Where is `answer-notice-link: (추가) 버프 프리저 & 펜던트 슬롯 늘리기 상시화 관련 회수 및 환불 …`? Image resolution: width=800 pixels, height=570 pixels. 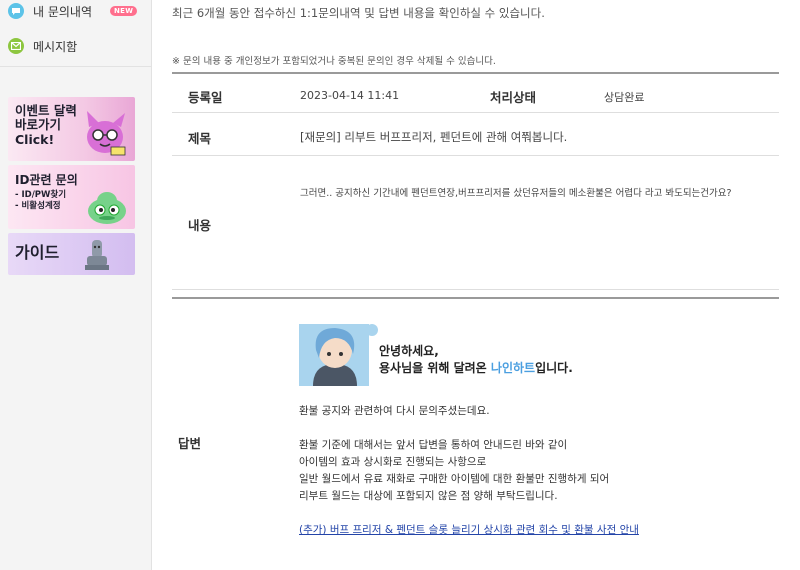
answer-notice-link: (추가) 버프 프리저 & 펜던트 슬롯 늘리기 상시화 관련 회수 및 환불 … is located at coordinates (469, 529).